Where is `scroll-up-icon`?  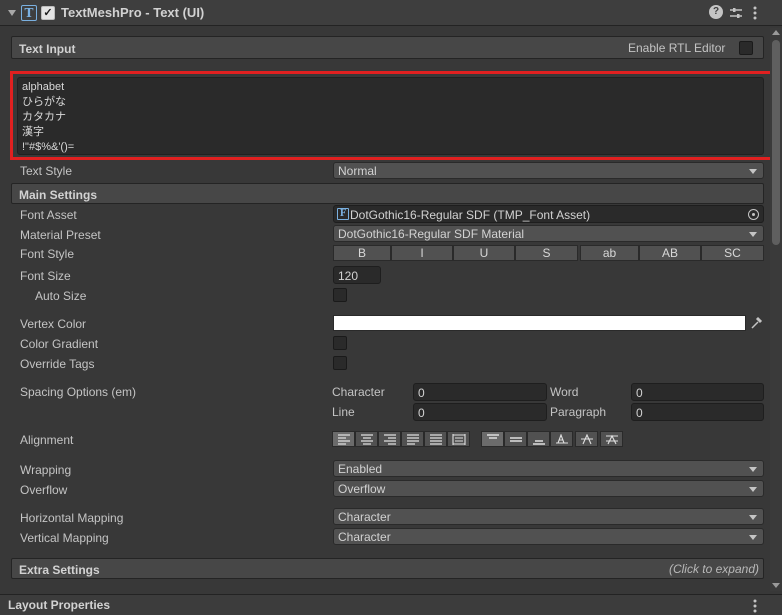
scroll-up-icon is located at coordinates (776, 32).